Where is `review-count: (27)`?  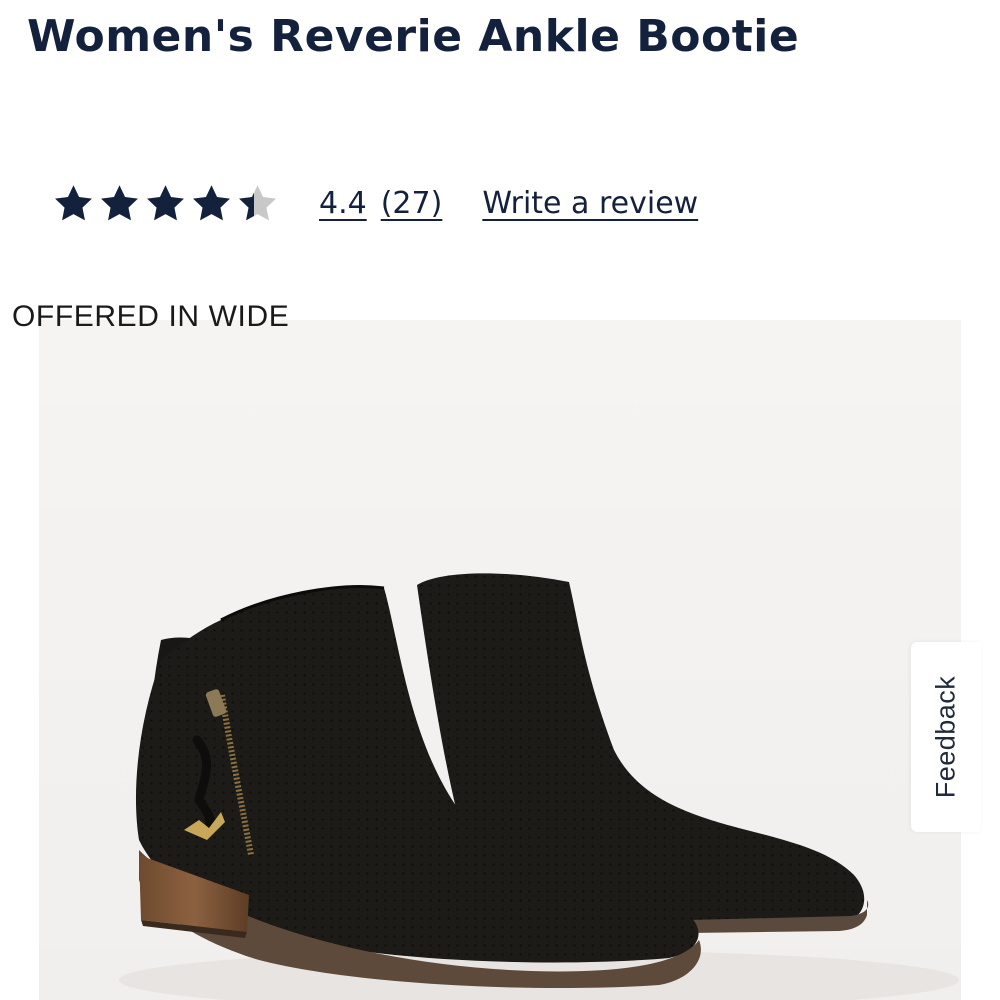 review-count: (27) is located at coordinates (411, 203).